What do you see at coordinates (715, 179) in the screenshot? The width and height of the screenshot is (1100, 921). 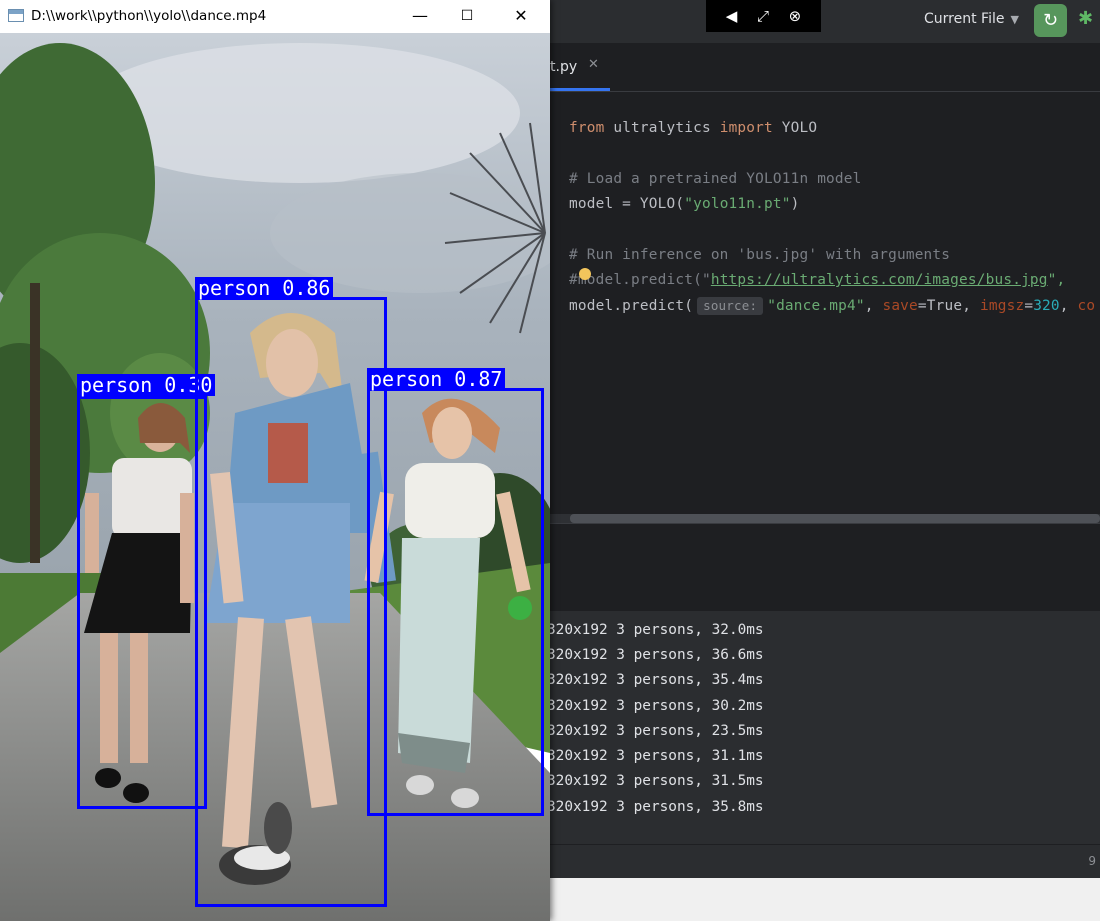 I see `code-line-comment-load: # Load a pretrained YOLO11n model` at bounding box center [715, 179].